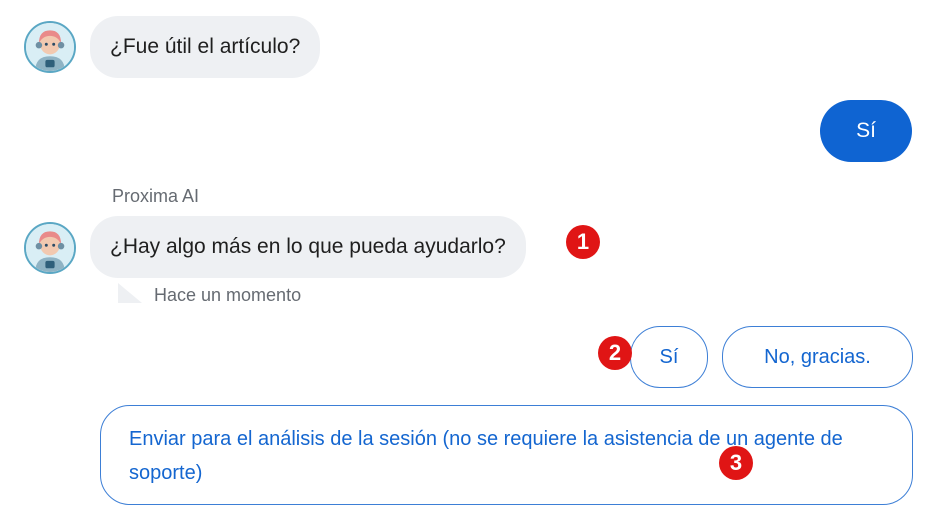  I want to click on user-message-bubble: Sí, so click(866, 131).